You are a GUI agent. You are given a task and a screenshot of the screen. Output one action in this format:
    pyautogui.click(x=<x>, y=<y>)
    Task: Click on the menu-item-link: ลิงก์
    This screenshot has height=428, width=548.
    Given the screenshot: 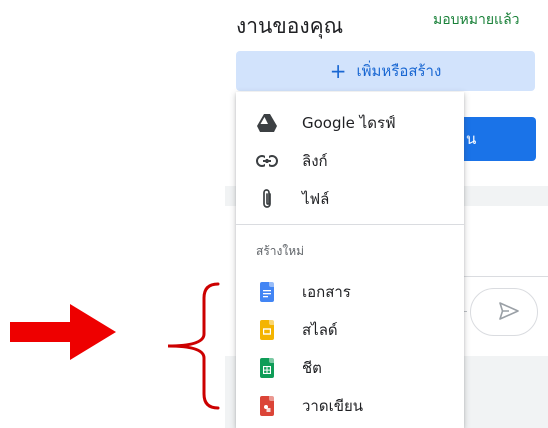 What is the action you would take?
    pyautogui.click(x=350, y=161)
    